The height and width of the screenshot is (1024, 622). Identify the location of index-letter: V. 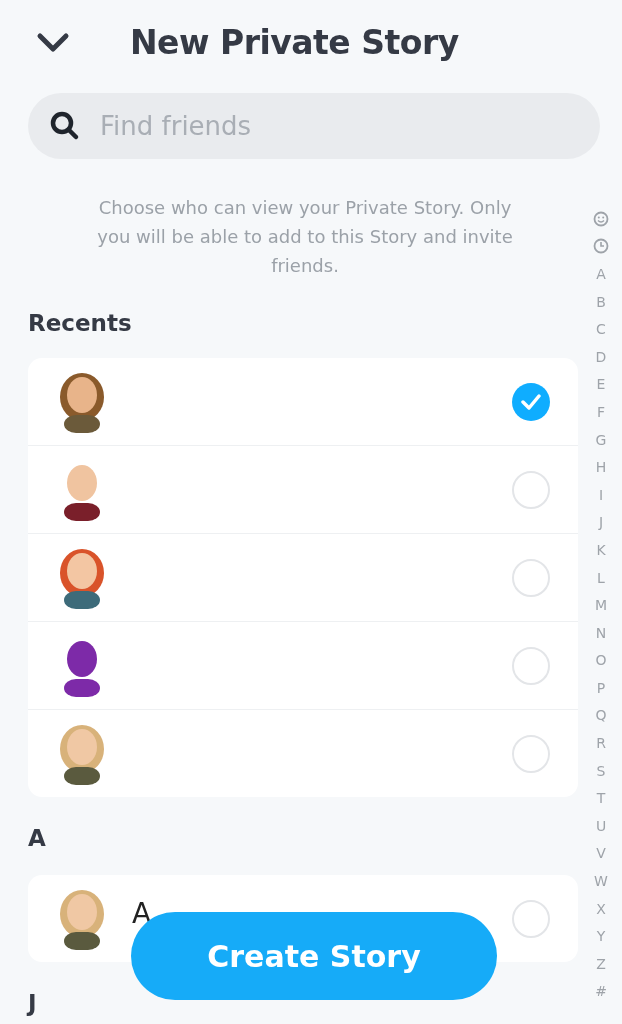
(601, 853).